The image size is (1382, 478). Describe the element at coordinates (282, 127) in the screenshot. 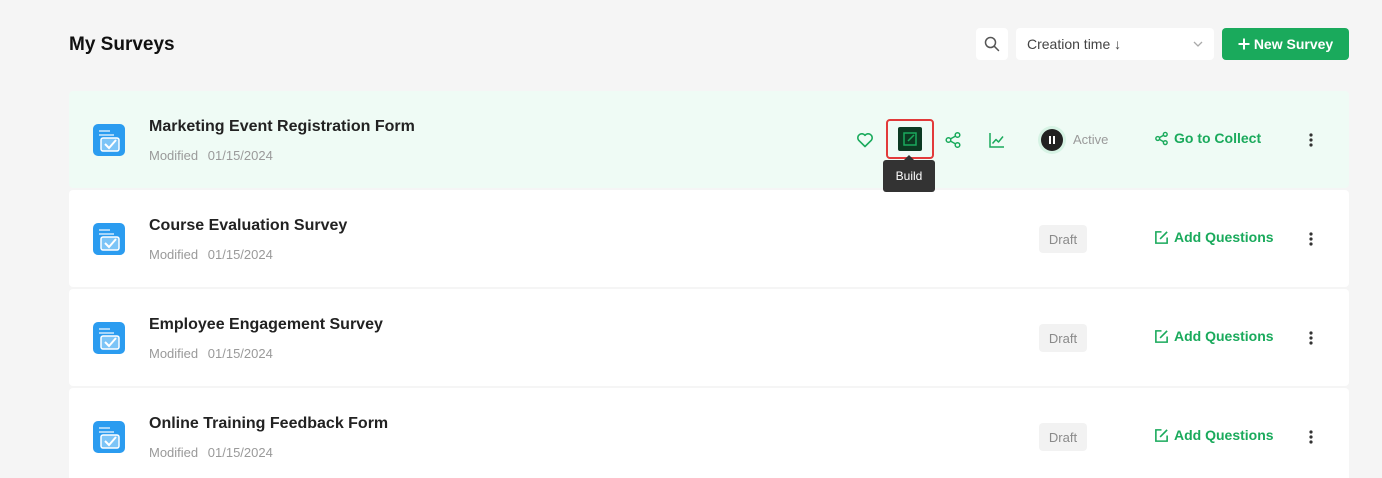

I see `survey-title: Marketing Event Registration Form` at that location.